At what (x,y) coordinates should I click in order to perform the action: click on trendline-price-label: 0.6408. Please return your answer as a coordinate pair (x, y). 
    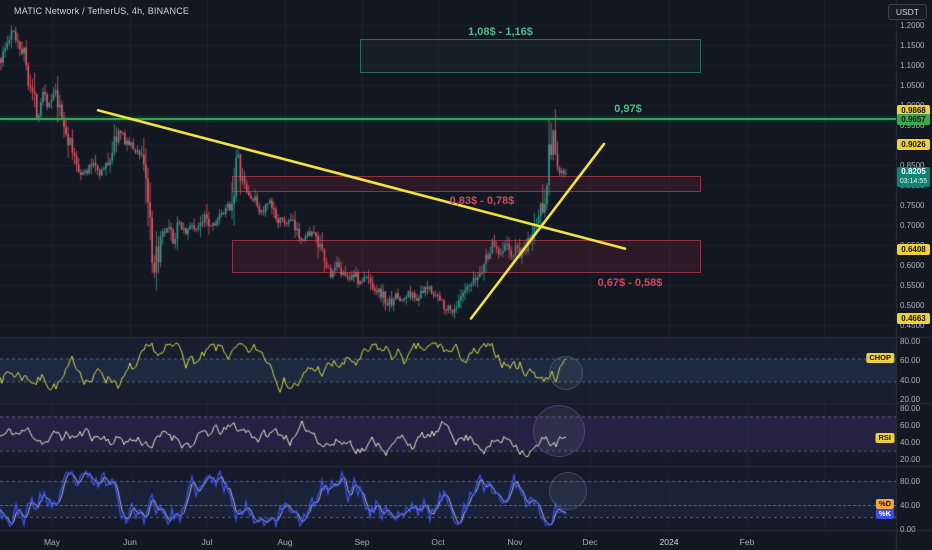
    Looking at the image, I should click on (913, 249).